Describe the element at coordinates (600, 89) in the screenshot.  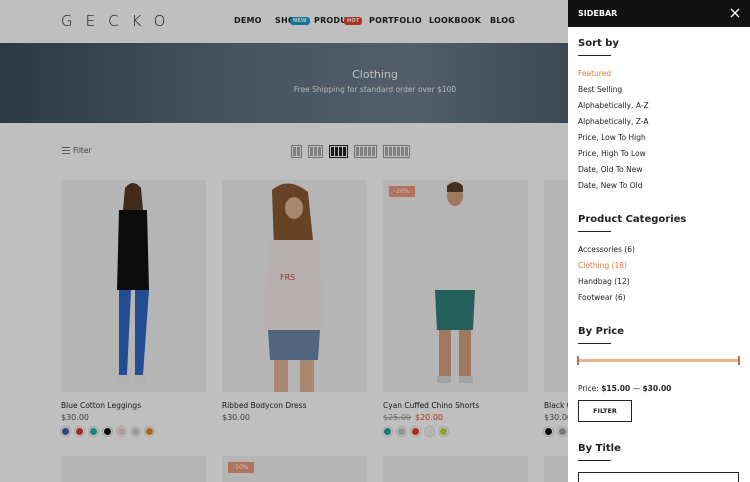
I see `sort-option-best-selling: Best Selling` at that location.